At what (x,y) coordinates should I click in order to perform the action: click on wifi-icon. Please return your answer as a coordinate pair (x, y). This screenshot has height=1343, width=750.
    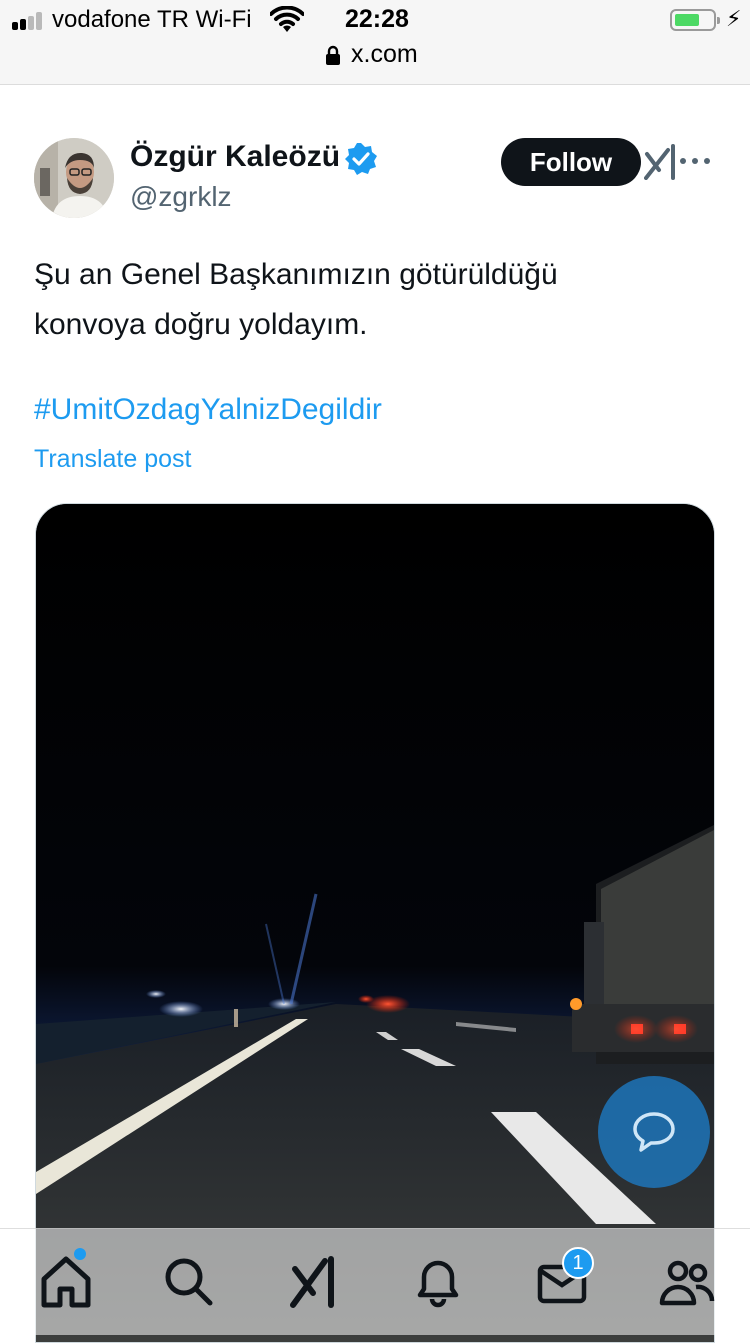
    Looking at the image, I should click on (287, 19).